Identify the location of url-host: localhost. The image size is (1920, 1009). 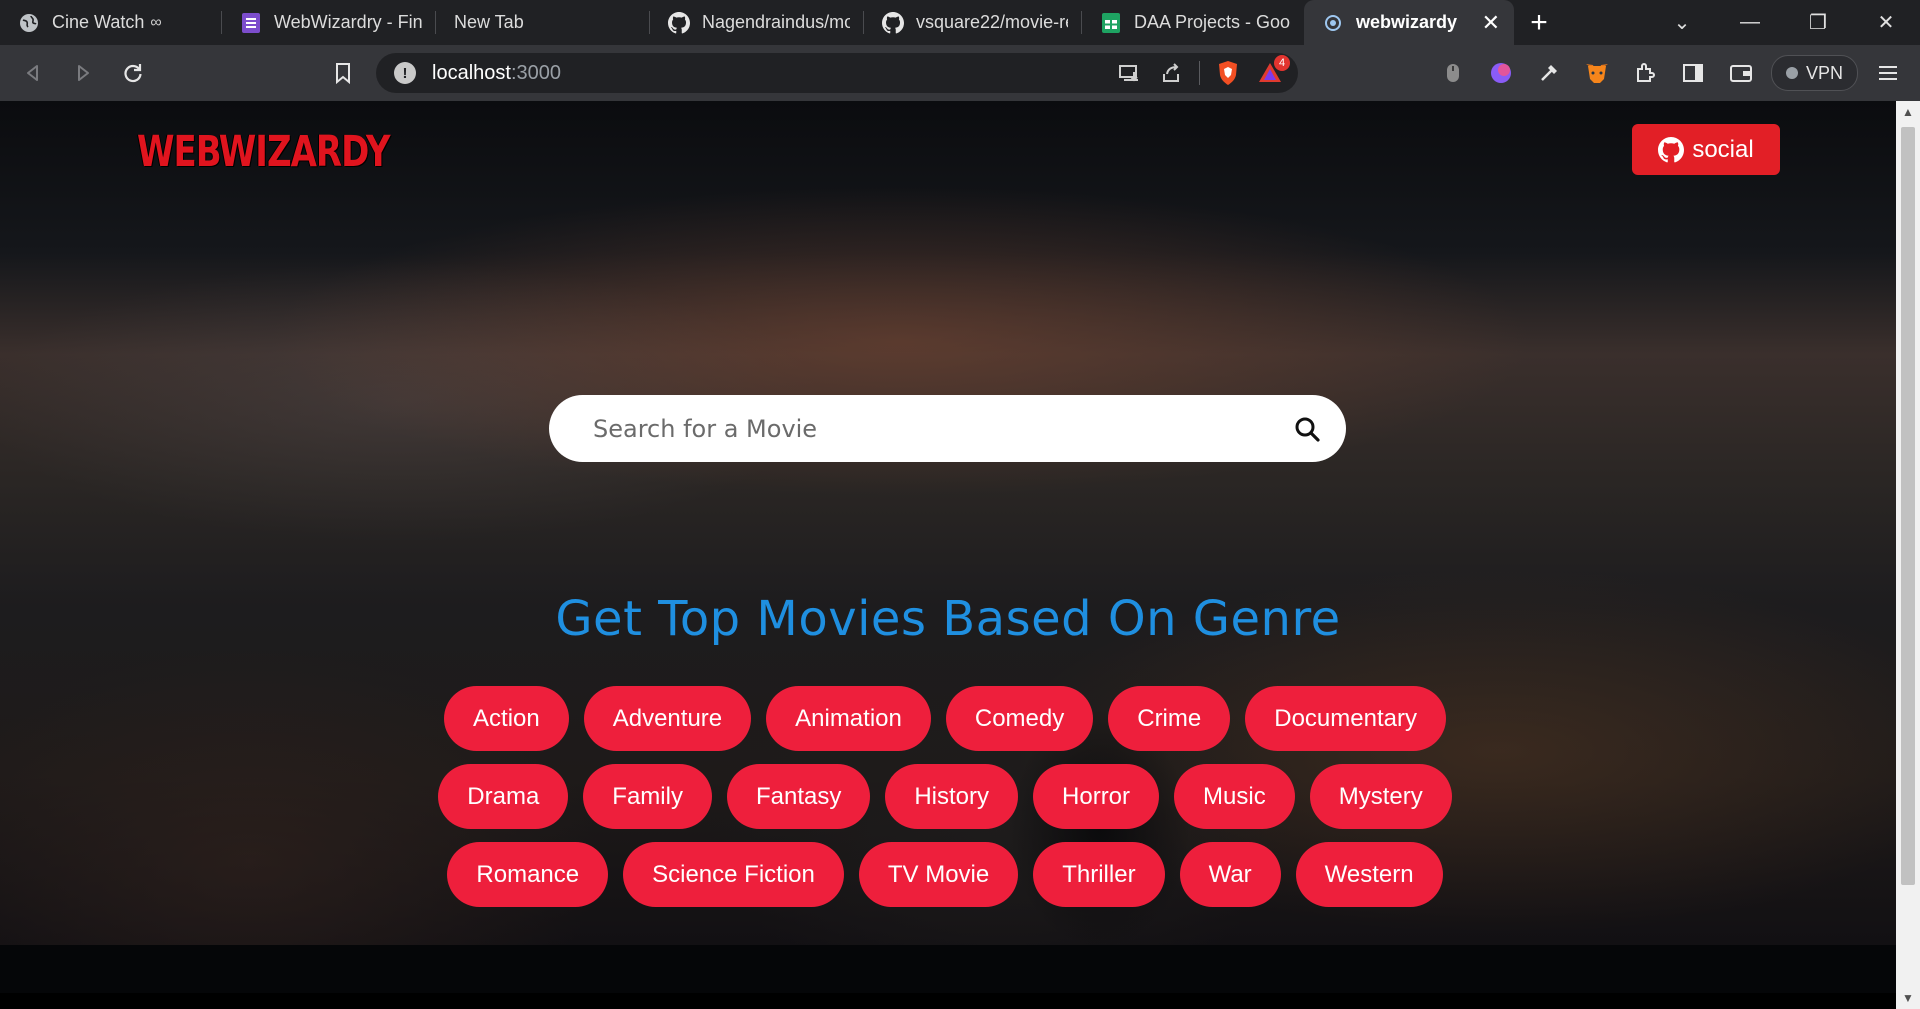
(471, 72).